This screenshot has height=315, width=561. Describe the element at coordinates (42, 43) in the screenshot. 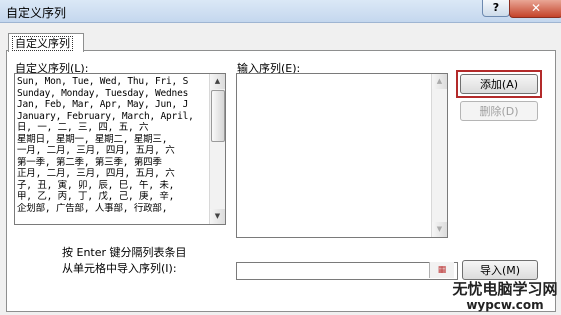

I see `tab-label: 自定义序列` at that location.